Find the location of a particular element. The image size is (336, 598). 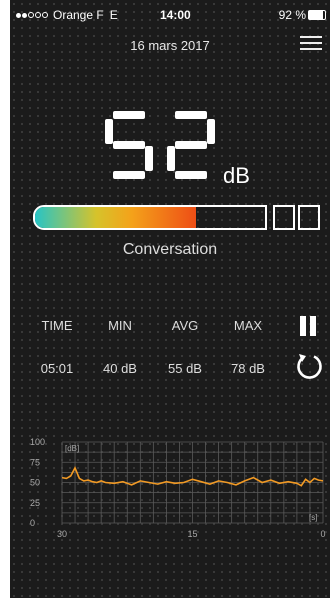

y-tick-label: 0 is located at coordinates (32, 523).